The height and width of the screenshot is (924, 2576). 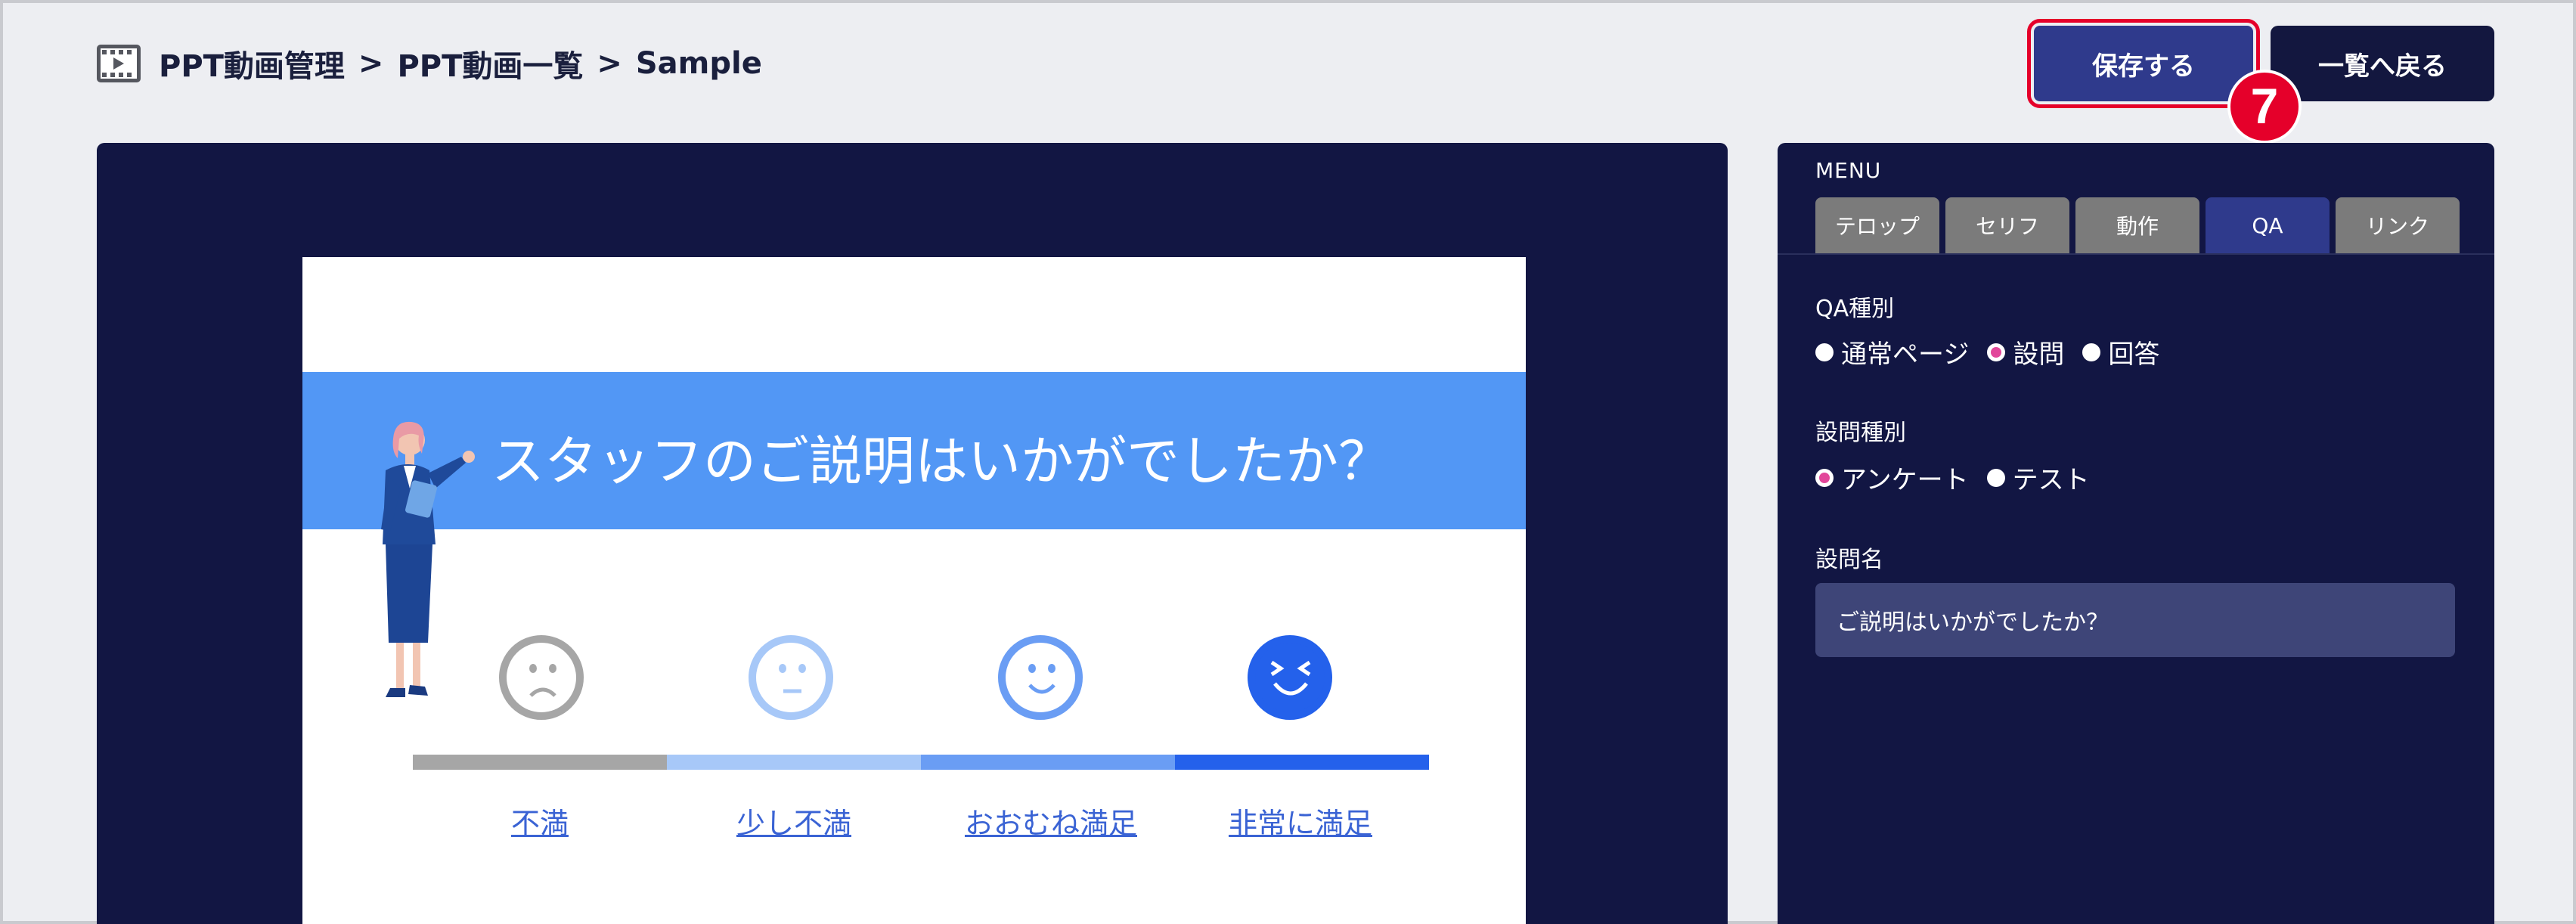 What do you see at coordinates (2038, 477) in the screenshot?
I see `question-type-test-option: テスト` at bounding box center [2038, 477].